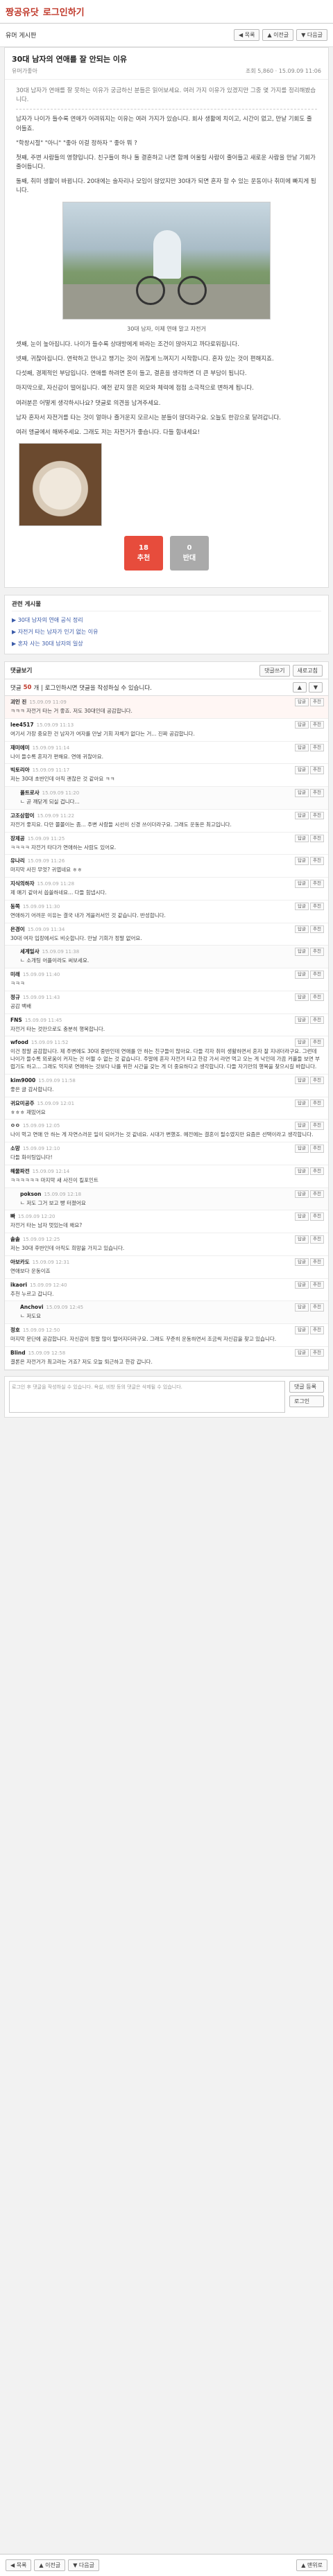 Image resolution: width=333 pixels, height=2576 pixels. Describe the element at coordinates (278, 35) in the screenshot. I see `prev-button: ▲ 이전글` at that location.